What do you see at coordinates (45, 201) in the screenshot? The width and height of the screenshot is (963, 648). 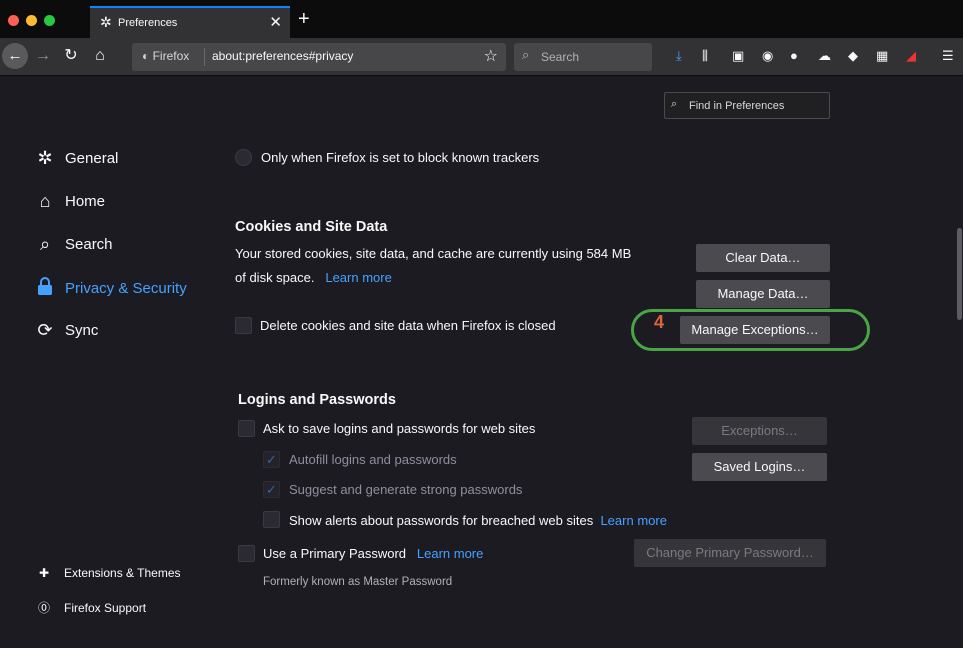 I see `home-icon: ⌂` at bounding box center [45, 201].